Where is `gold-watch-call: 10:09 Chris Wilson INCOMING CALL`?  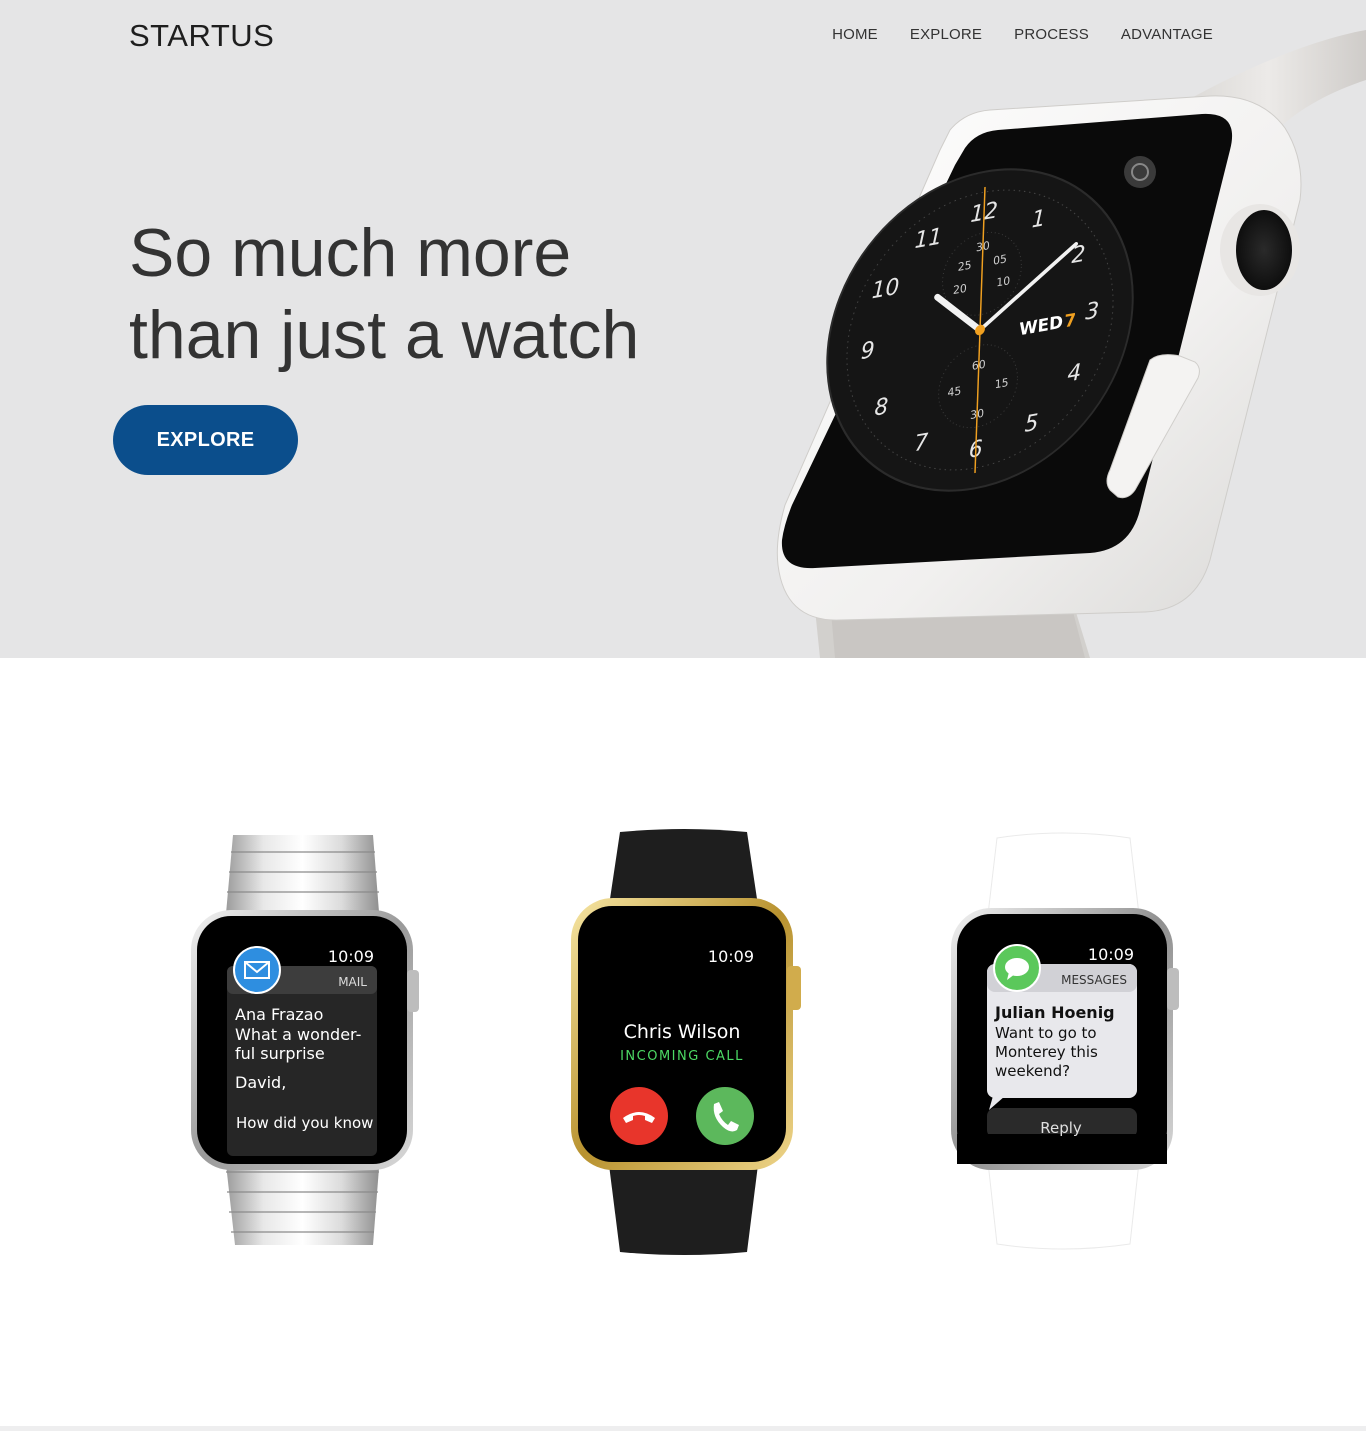 gold-watch-call: 10:09 Chris Wilson INCOMING CALL is located at coordinates (687, 1040).